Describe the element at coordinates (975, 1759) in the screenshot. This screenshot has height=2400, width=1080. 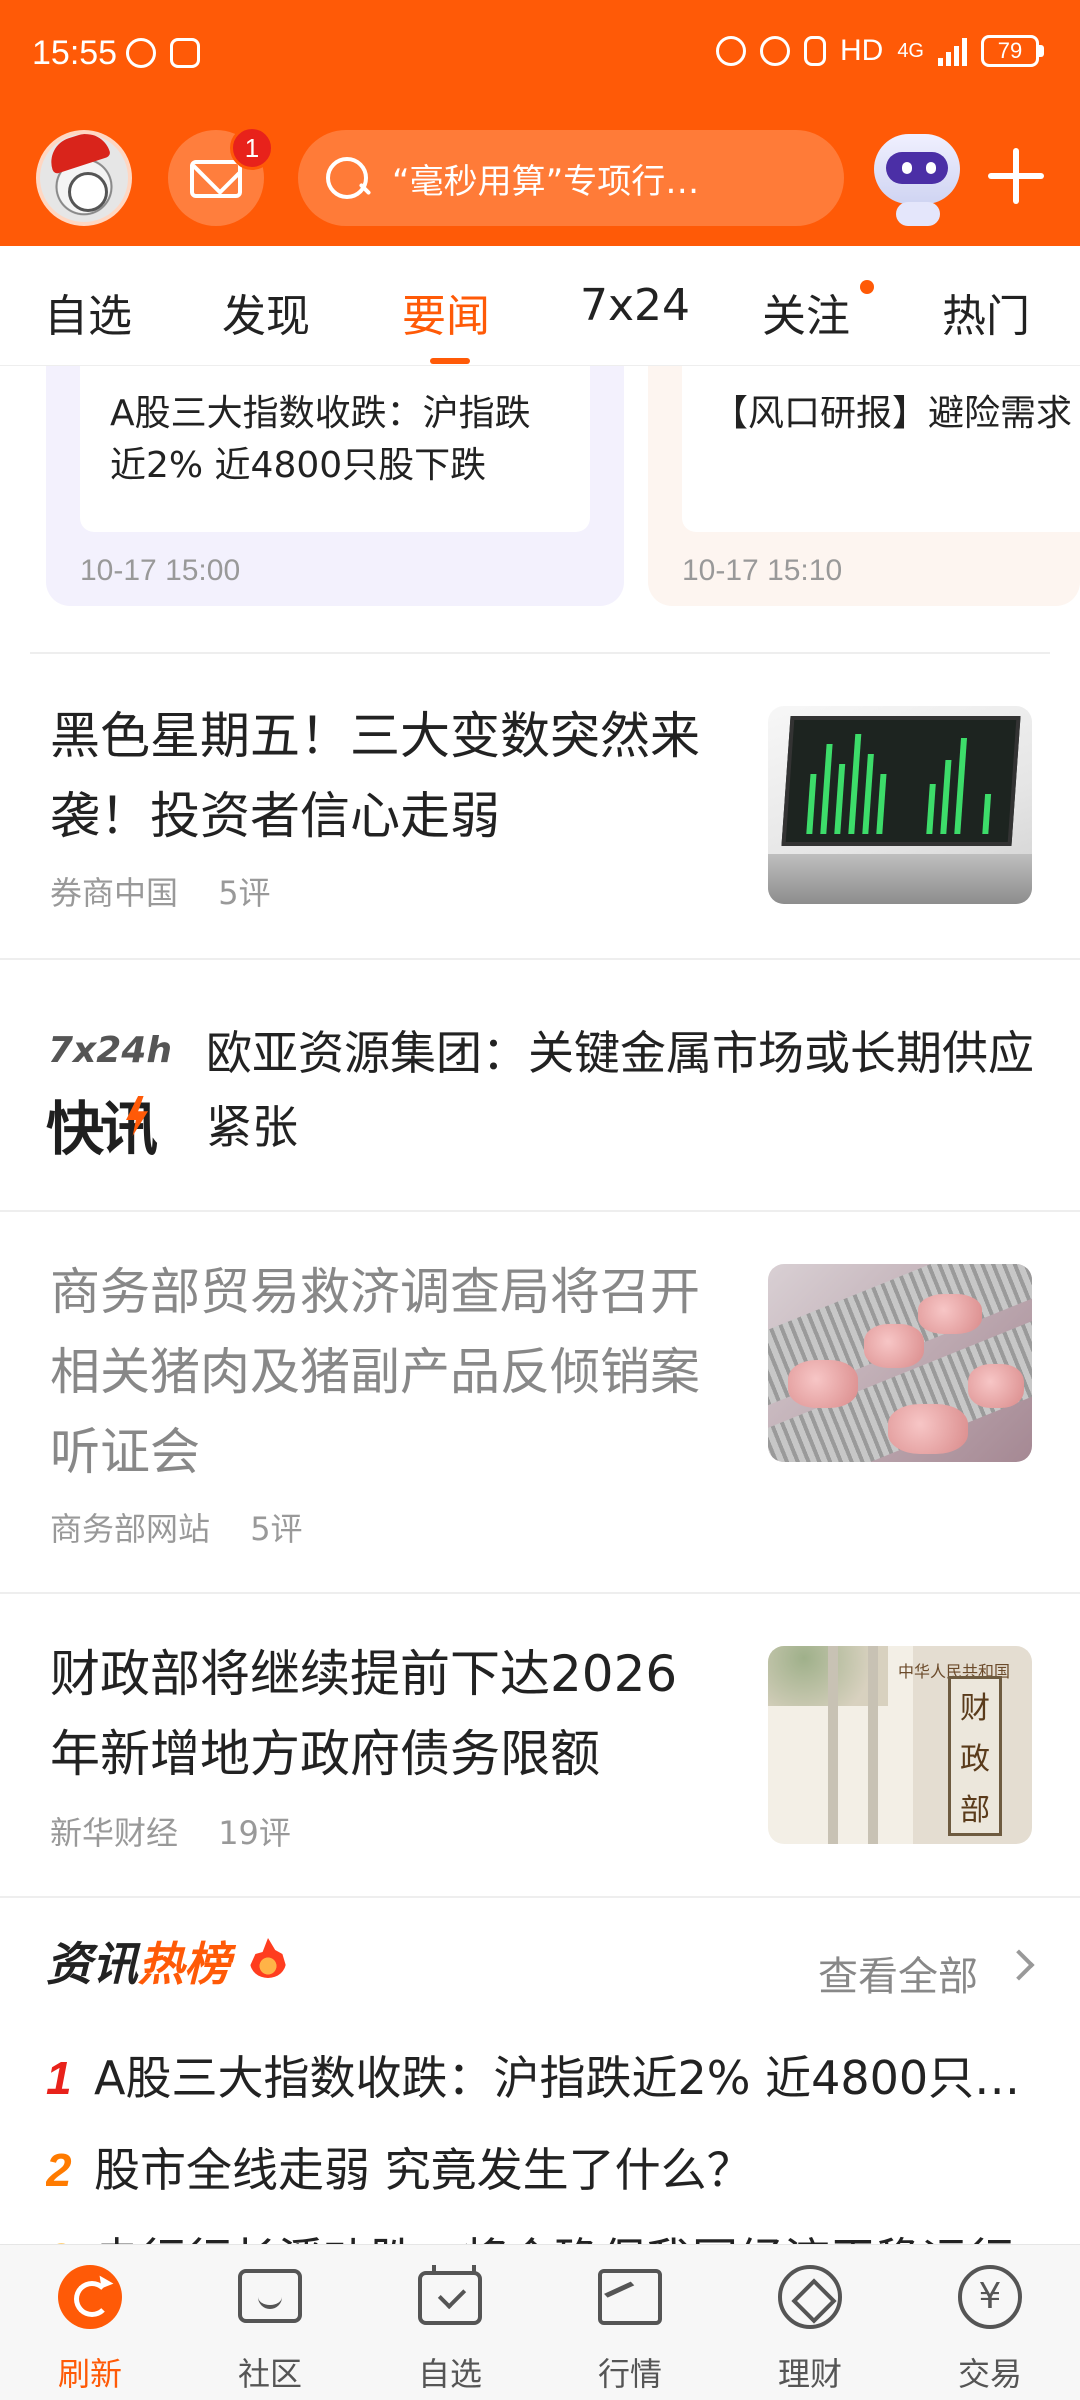
I see `sign-char: 政` at that location.